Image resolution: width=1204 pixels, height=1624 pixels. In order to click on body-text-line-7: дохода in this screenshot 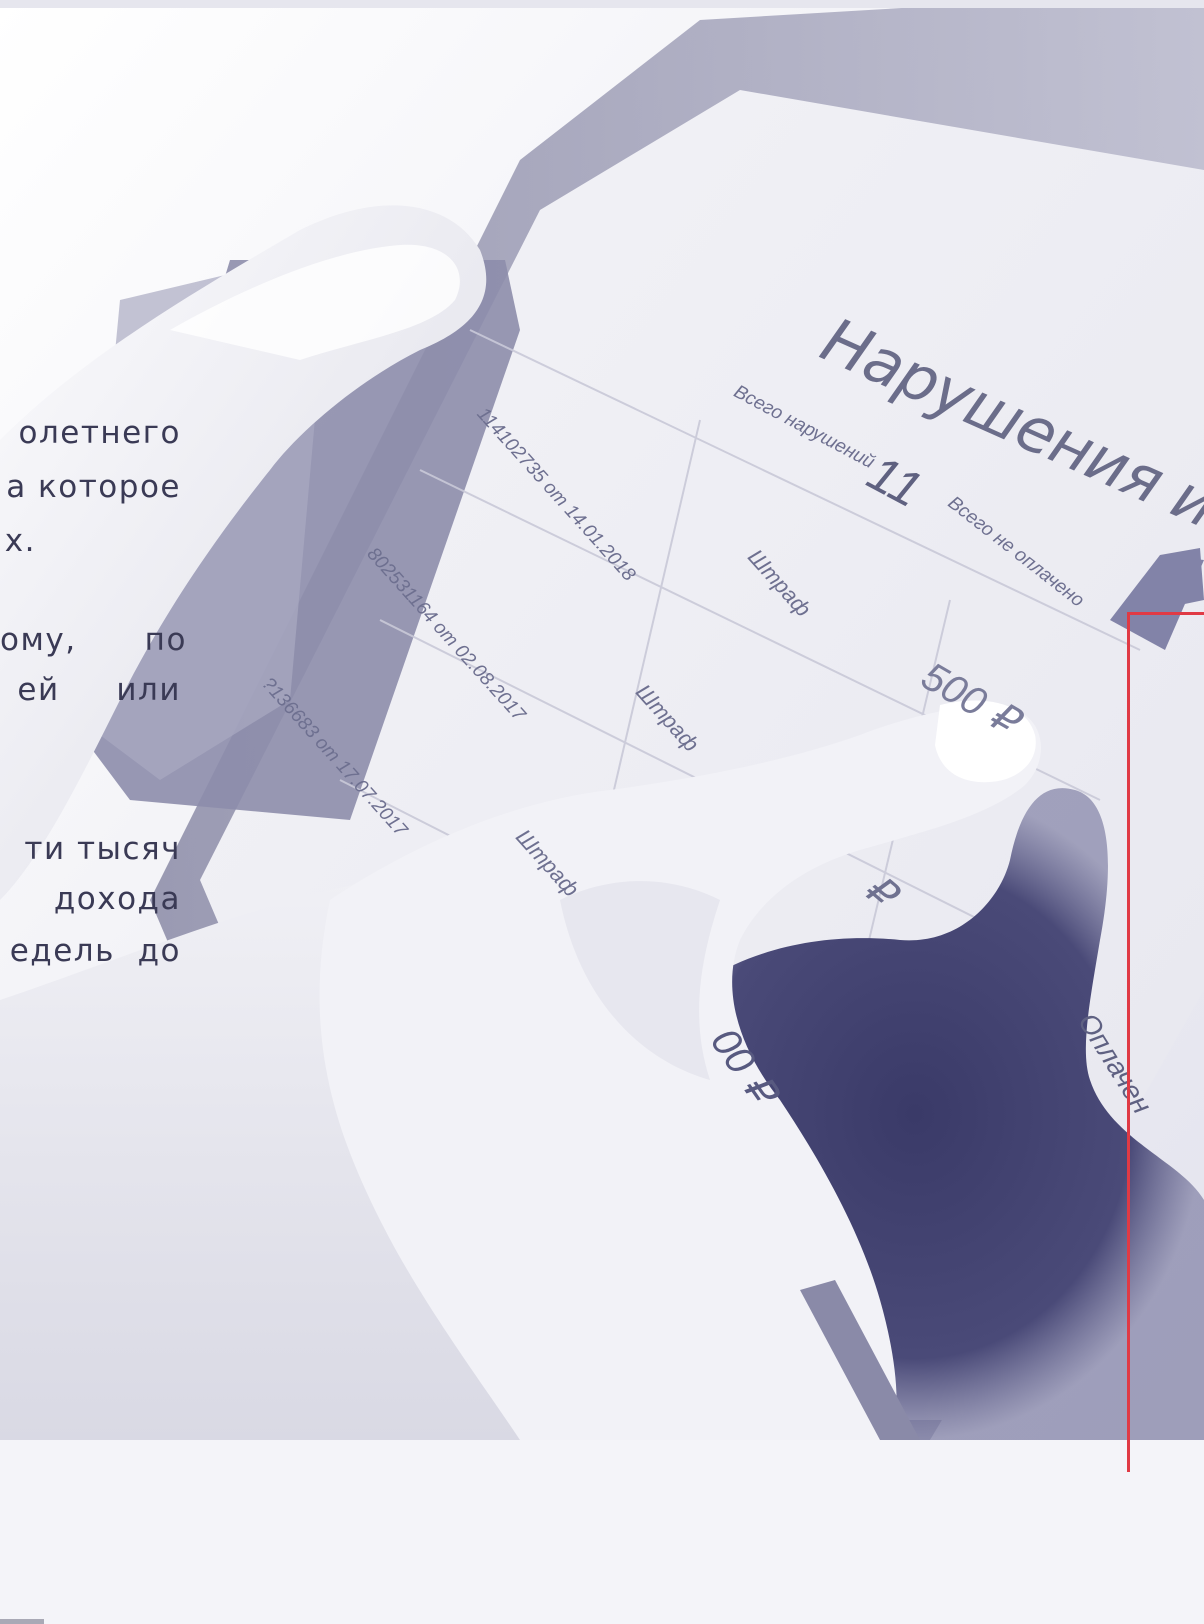, I will do `click(117, 899)`.